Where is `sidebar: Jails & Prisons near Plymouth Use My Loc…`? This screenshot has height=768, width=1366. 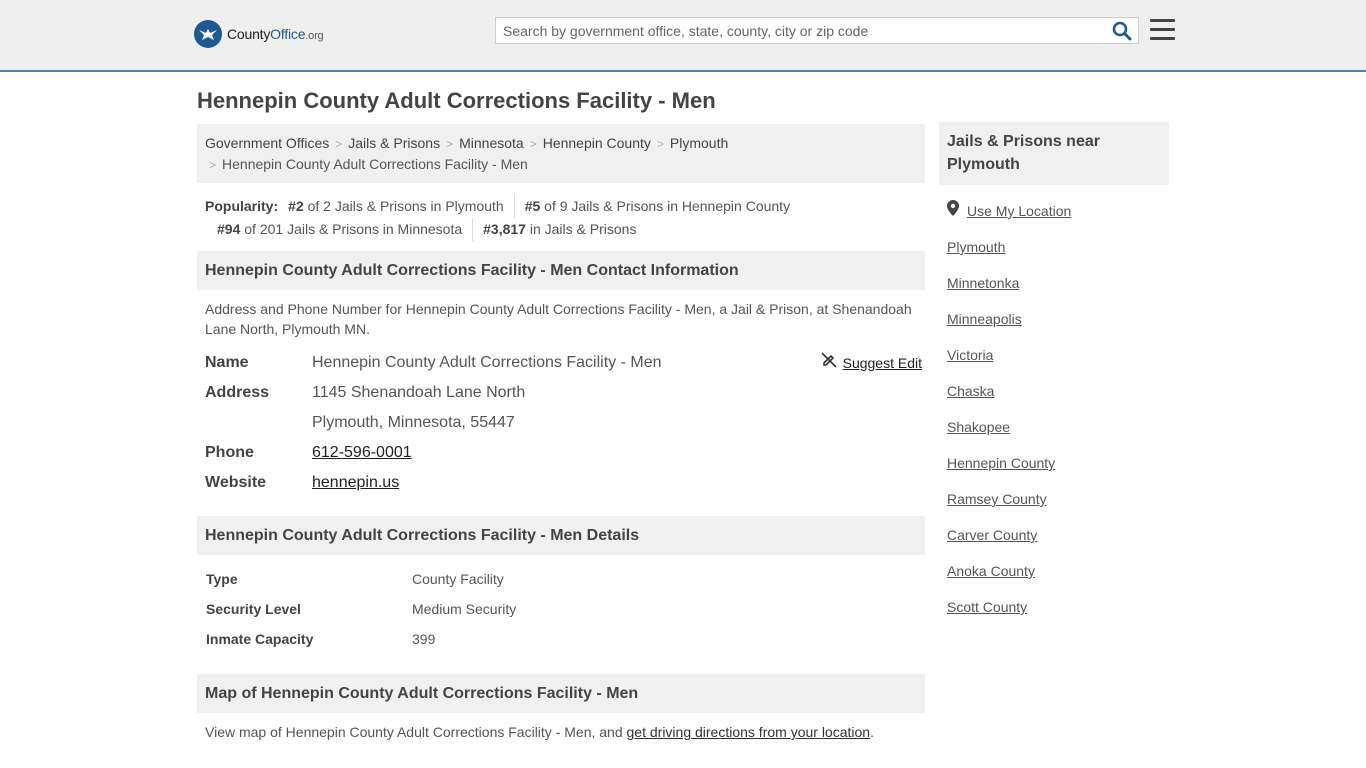
sidebar: Jails & Prisons near Plymouth Use My Loc… is located at coordinates (1054, 373).